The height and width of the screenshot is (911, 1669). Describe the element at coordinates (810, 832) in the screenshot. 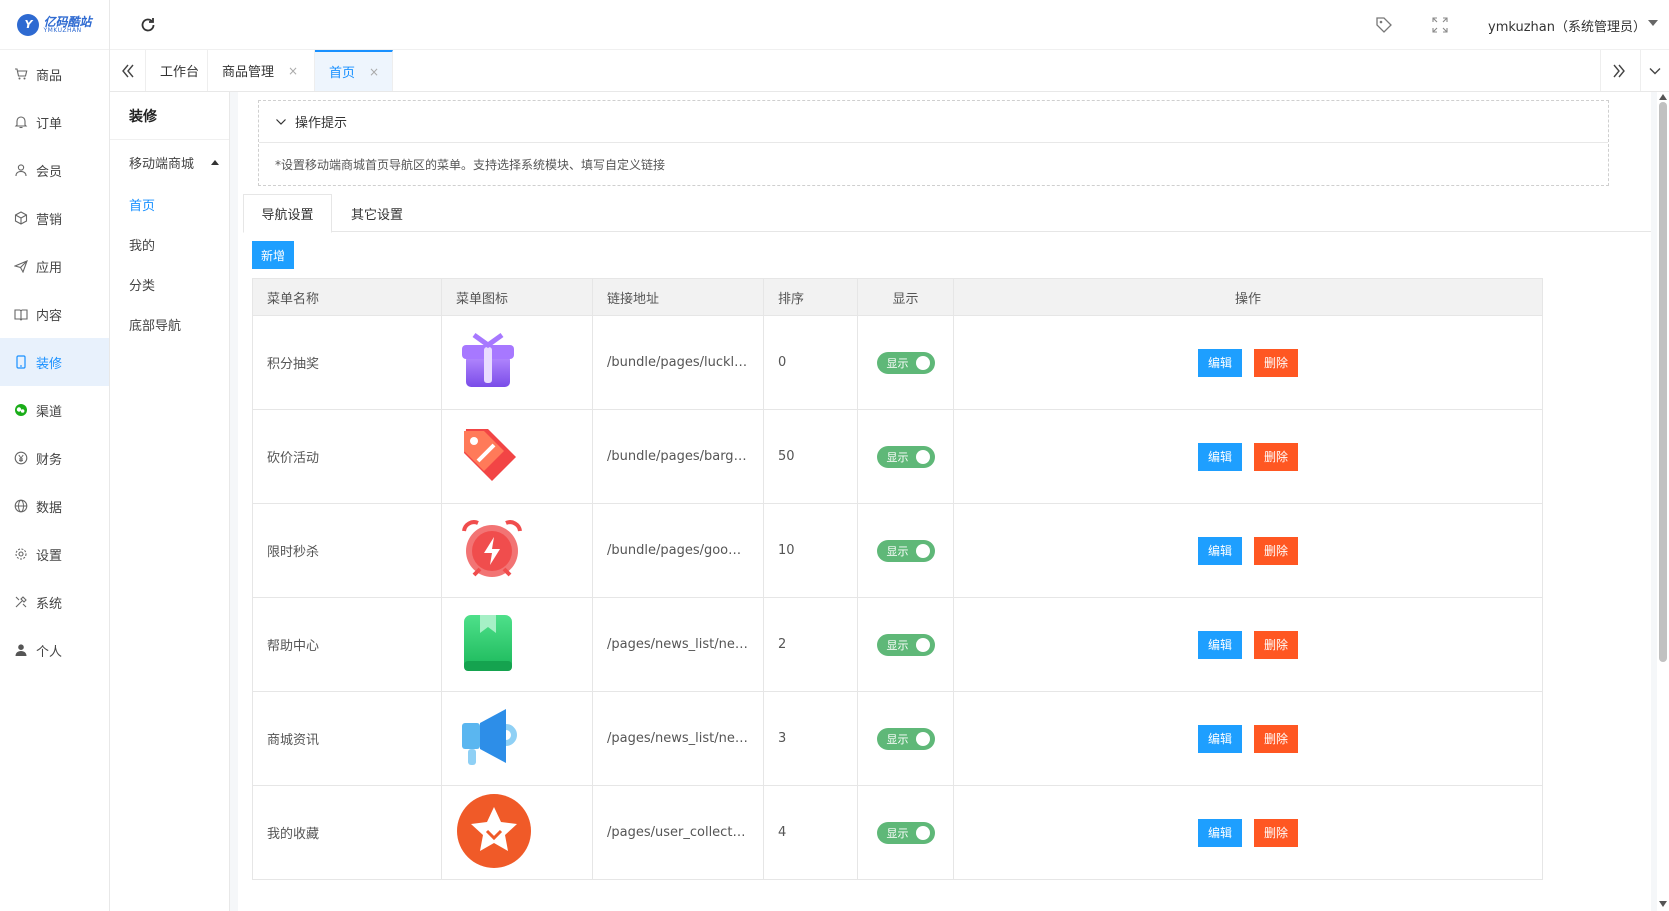

I see `sort-value: 4` at that location.